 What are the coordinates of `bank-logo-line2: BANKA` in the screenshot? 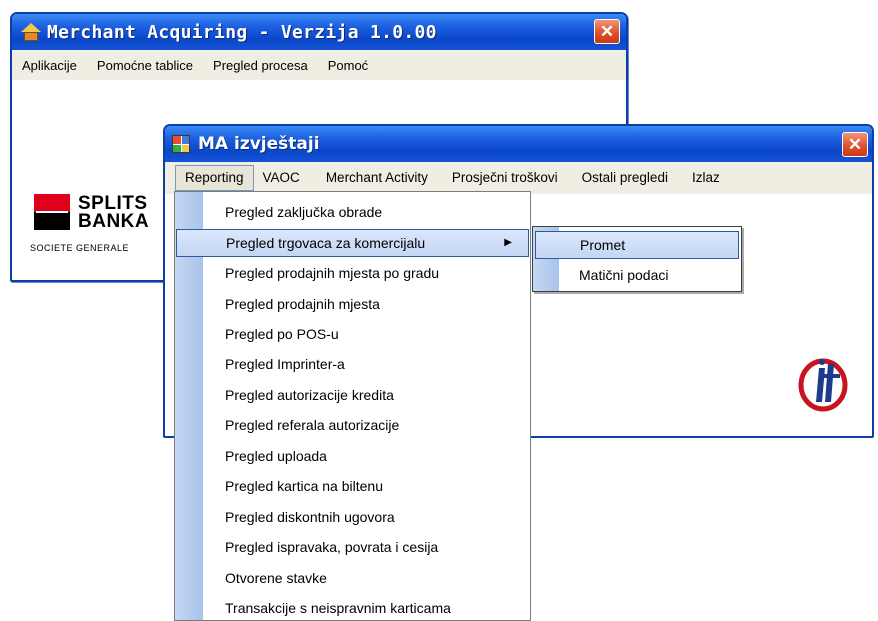 It's located at (114, 221).